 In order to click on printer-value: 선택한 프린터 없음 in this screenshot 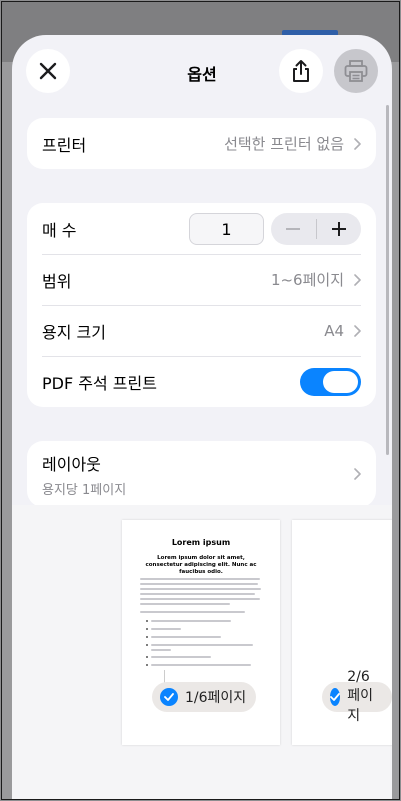, I will do `click(284, 144)`.